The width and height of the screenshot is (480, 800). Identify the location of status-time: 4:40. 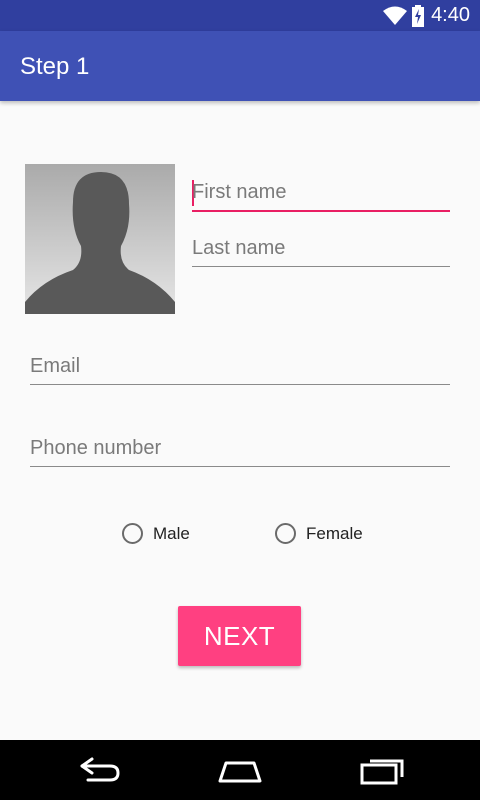
(450, 15).